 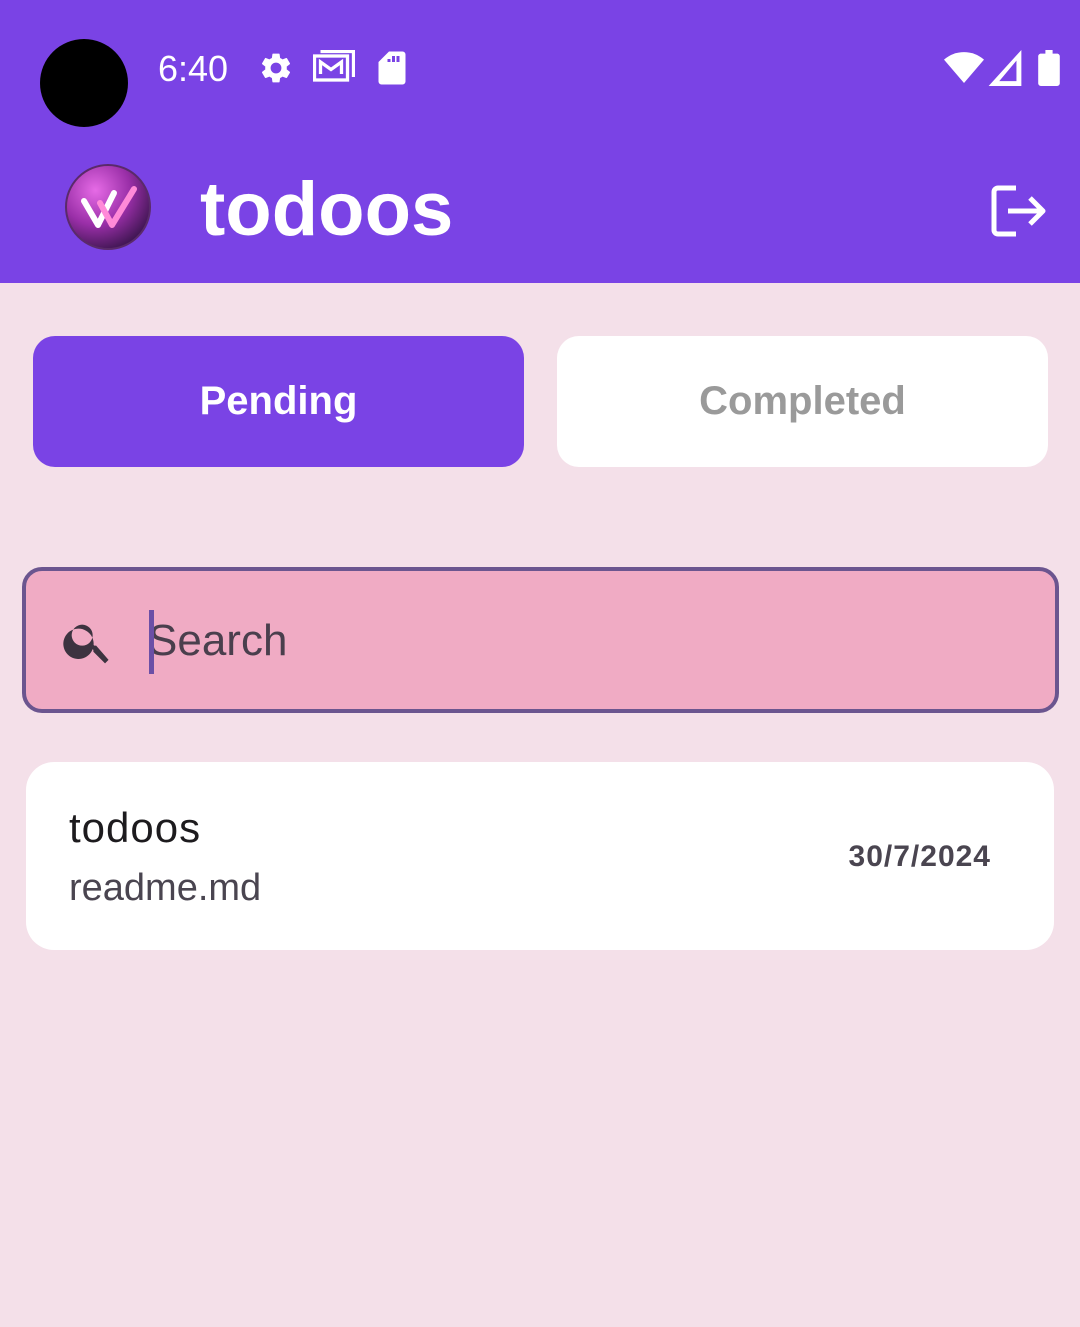 What do you see at coordinates (193, 68) in the screenshot?
I see `status-time: 6:40` at bounding box center [193, 68].